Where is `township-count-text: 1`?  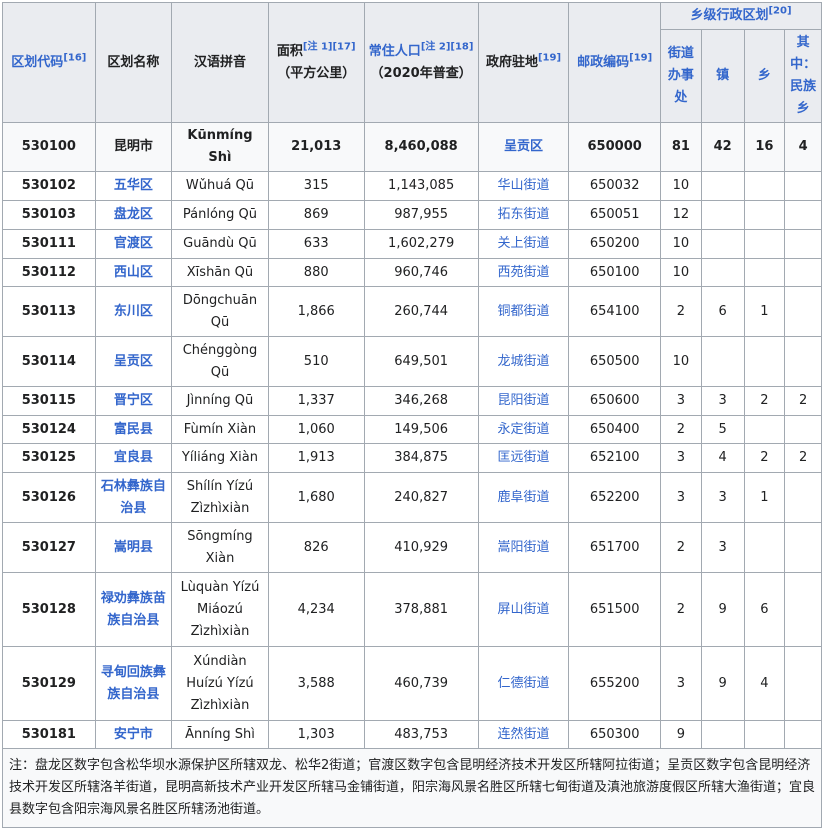
township-count-text: 1 is located at coordinates (764, 311).